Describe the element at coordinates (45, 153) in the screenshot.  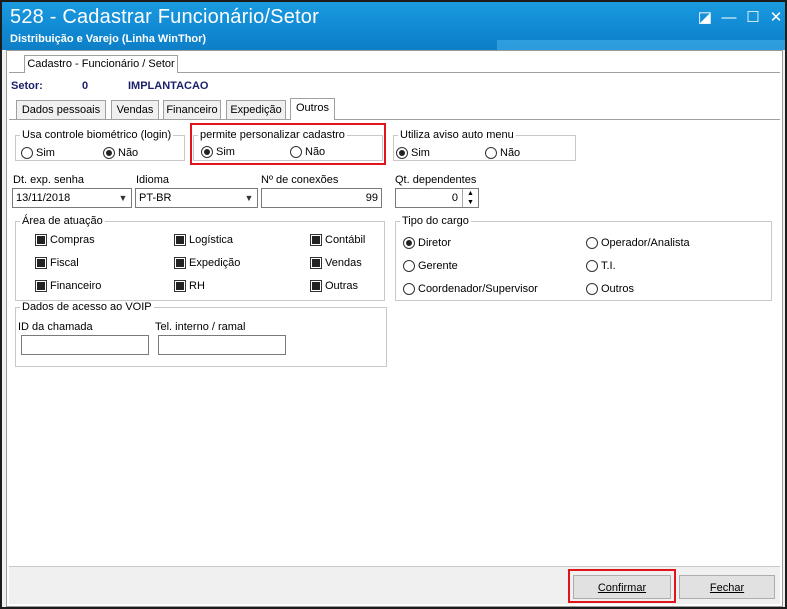
I see `biometrico-sim-label: Sim` at that location.